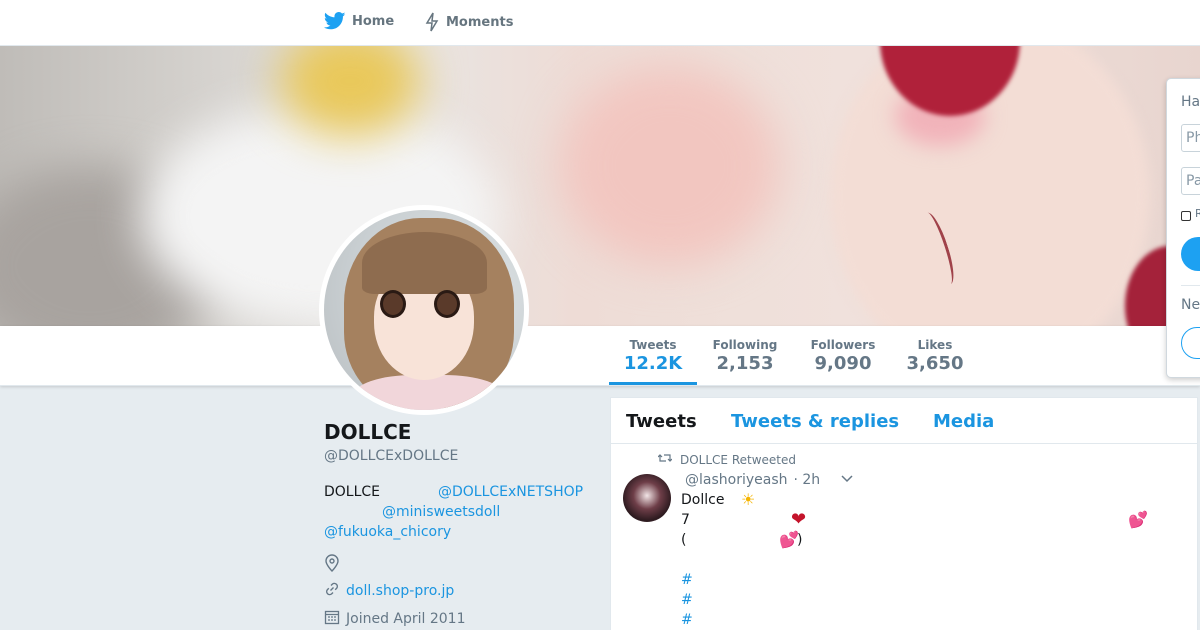 The height and width of the screenshot is (630, 1200). Describe the element at coordinates (480, 22) in the screenshot. I see `nav-moments-label: Moments` at that location.